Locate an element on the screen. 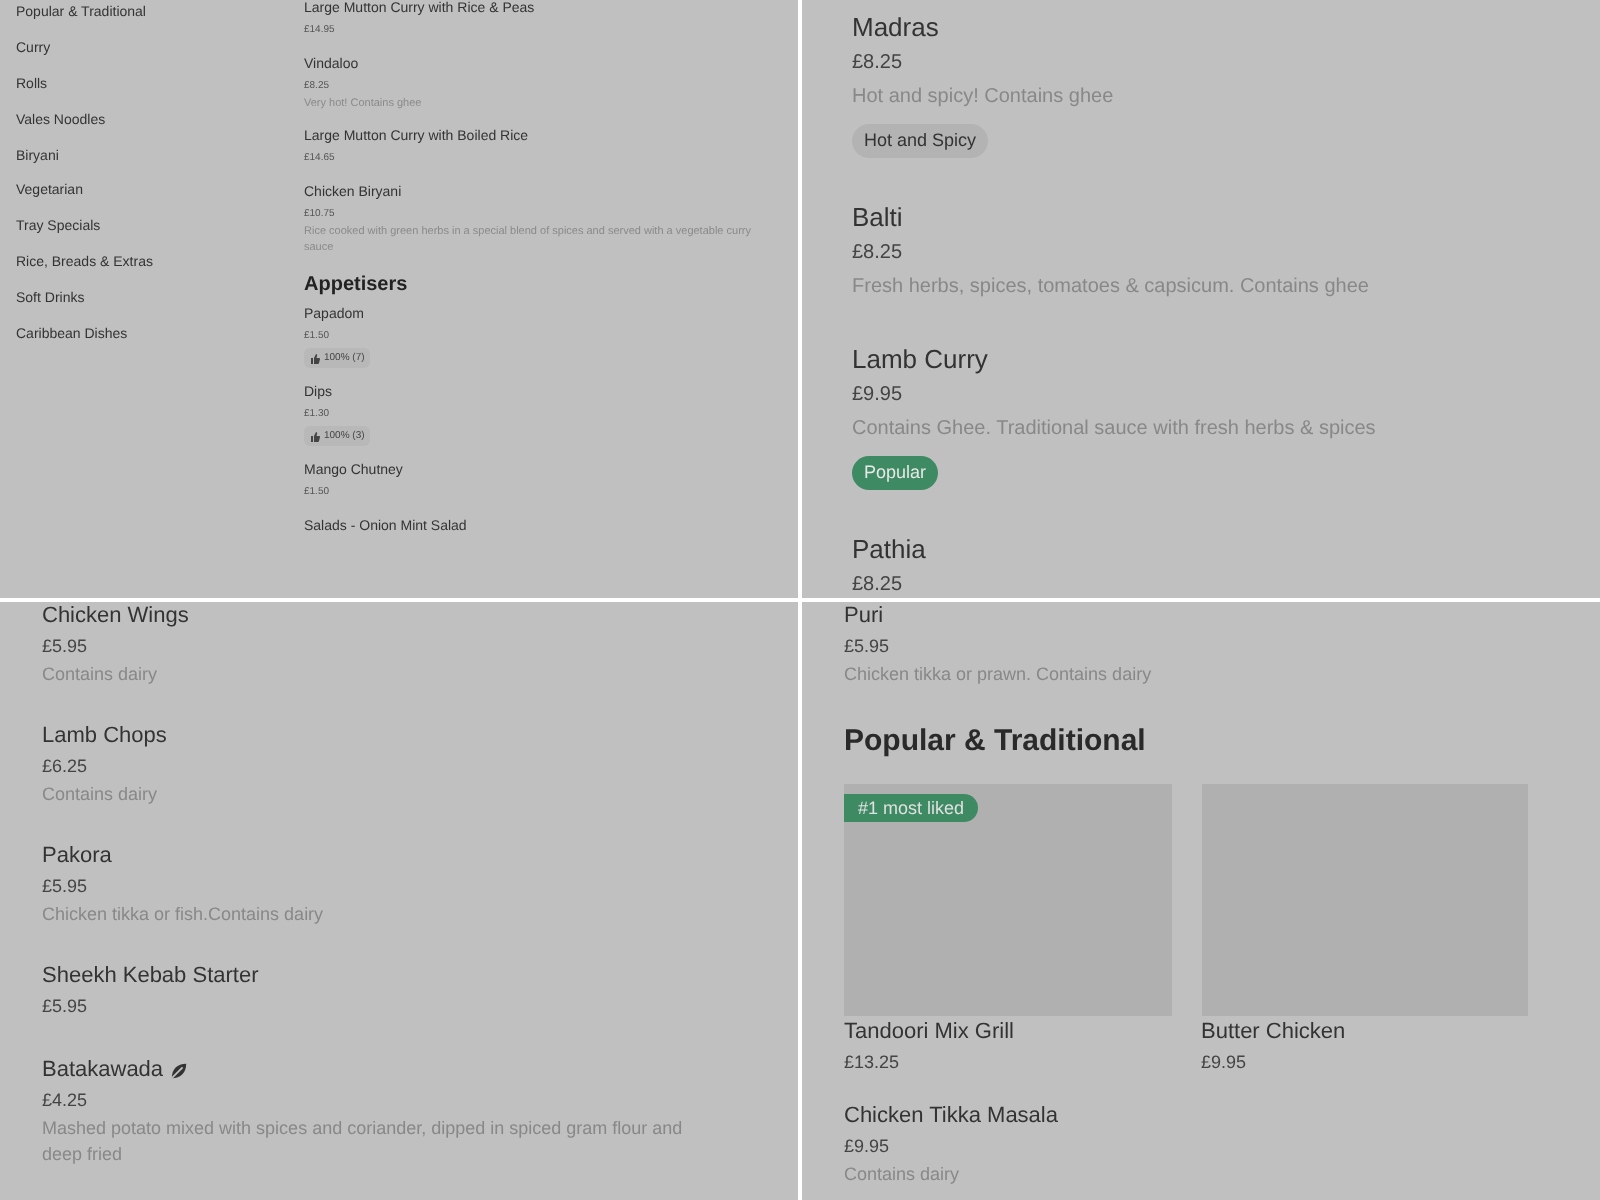  dish-name: Balti is located at coordinates (877, 218).